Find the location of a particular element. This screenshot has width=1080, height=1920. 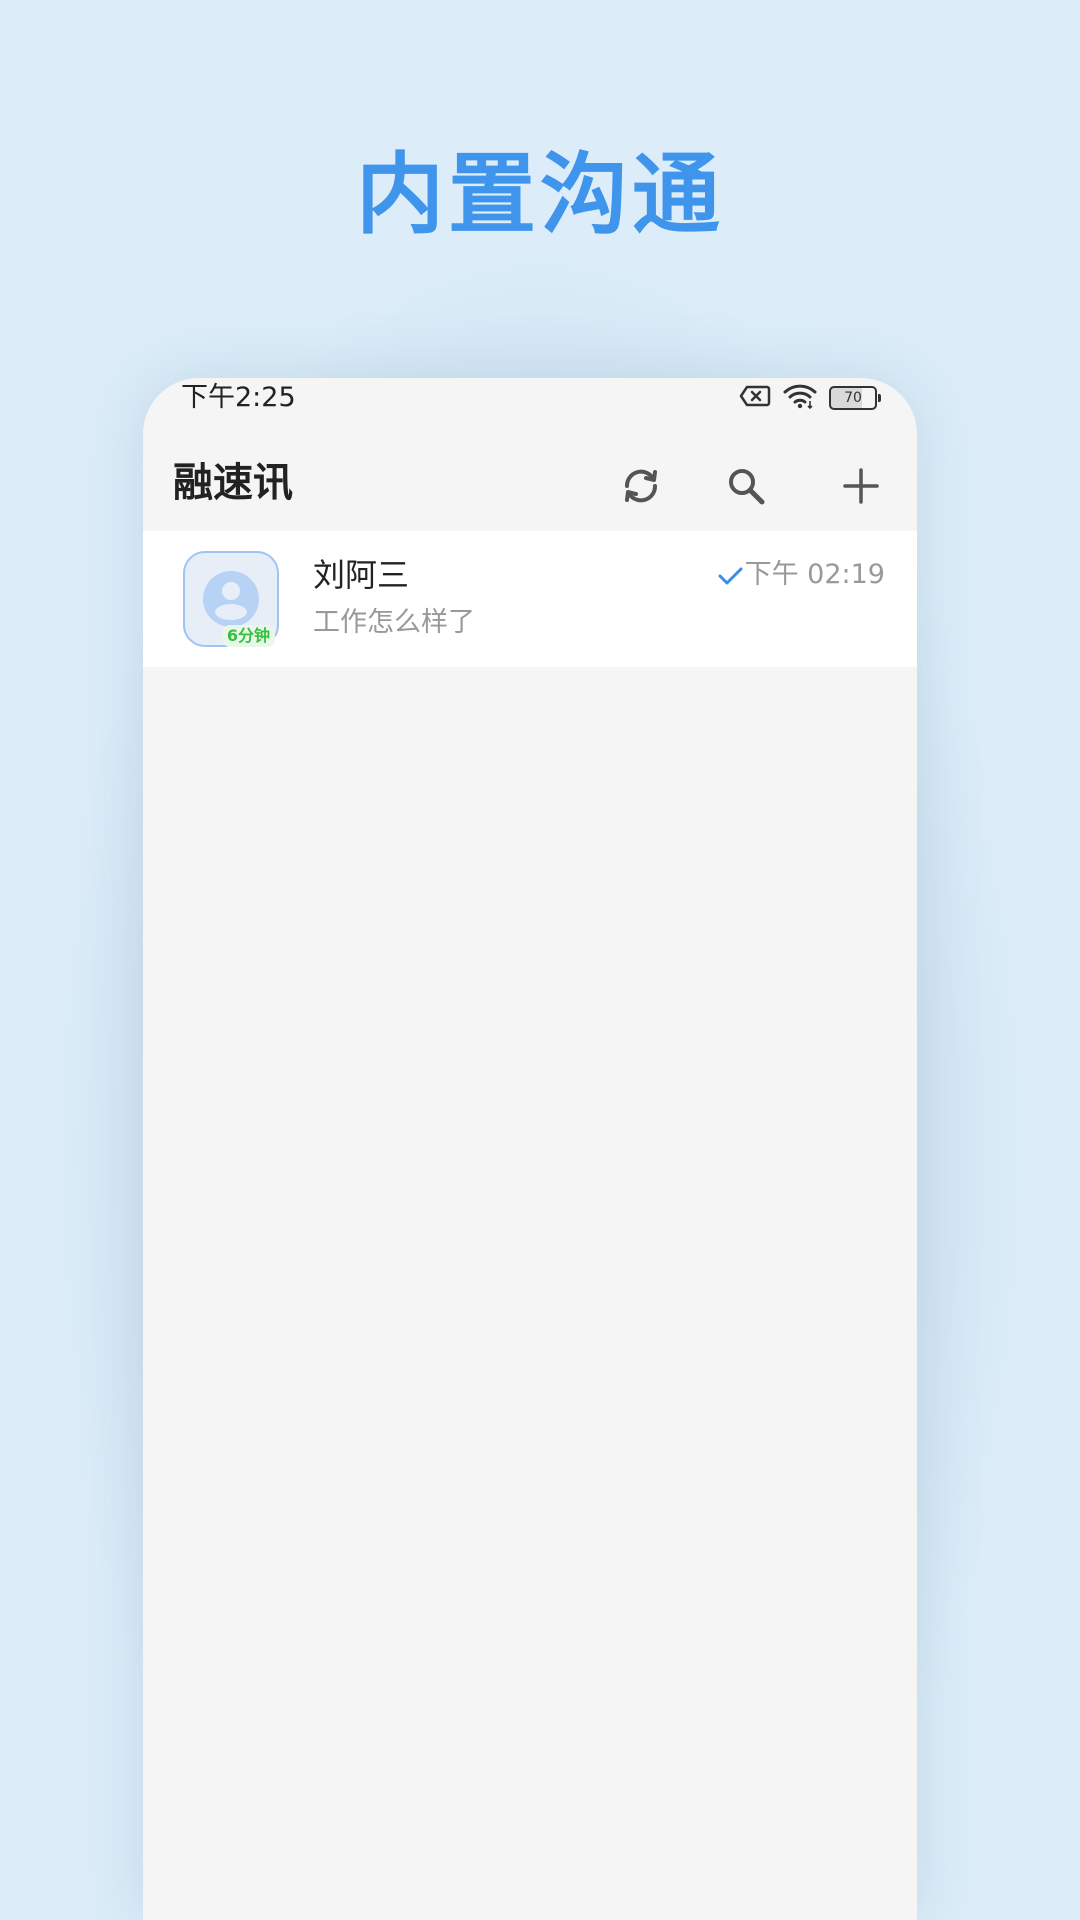

sync-icon is located at coordinates (641, 486).